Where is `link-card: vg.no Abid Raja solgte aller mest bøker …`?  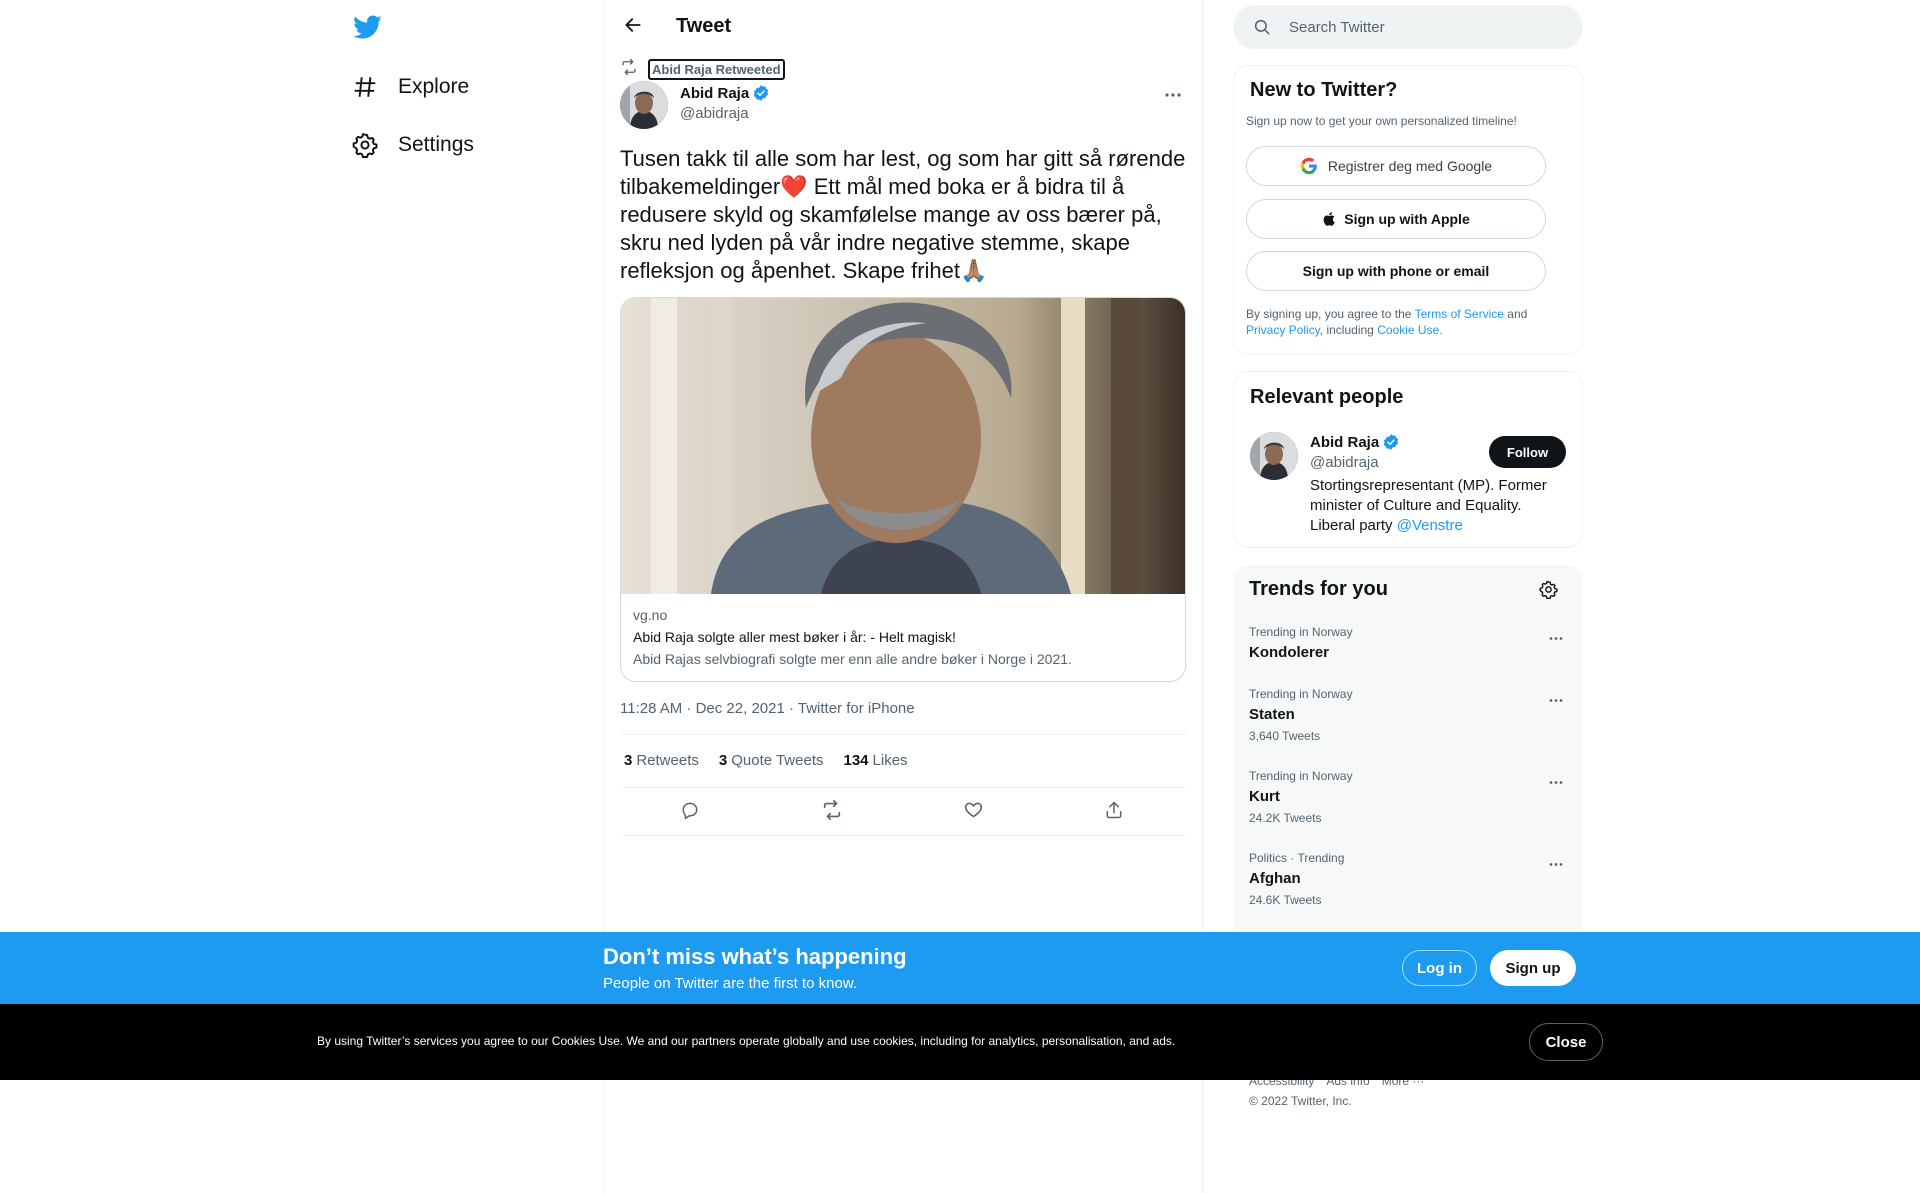 link-card: vg.no Abid Raja solgte aller mest bøker … is located at coordinates (903, 489).